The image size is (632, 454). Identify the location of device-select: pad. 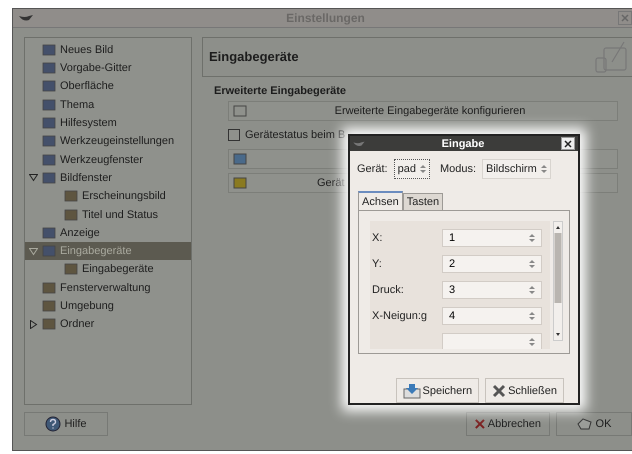
(412, 169).